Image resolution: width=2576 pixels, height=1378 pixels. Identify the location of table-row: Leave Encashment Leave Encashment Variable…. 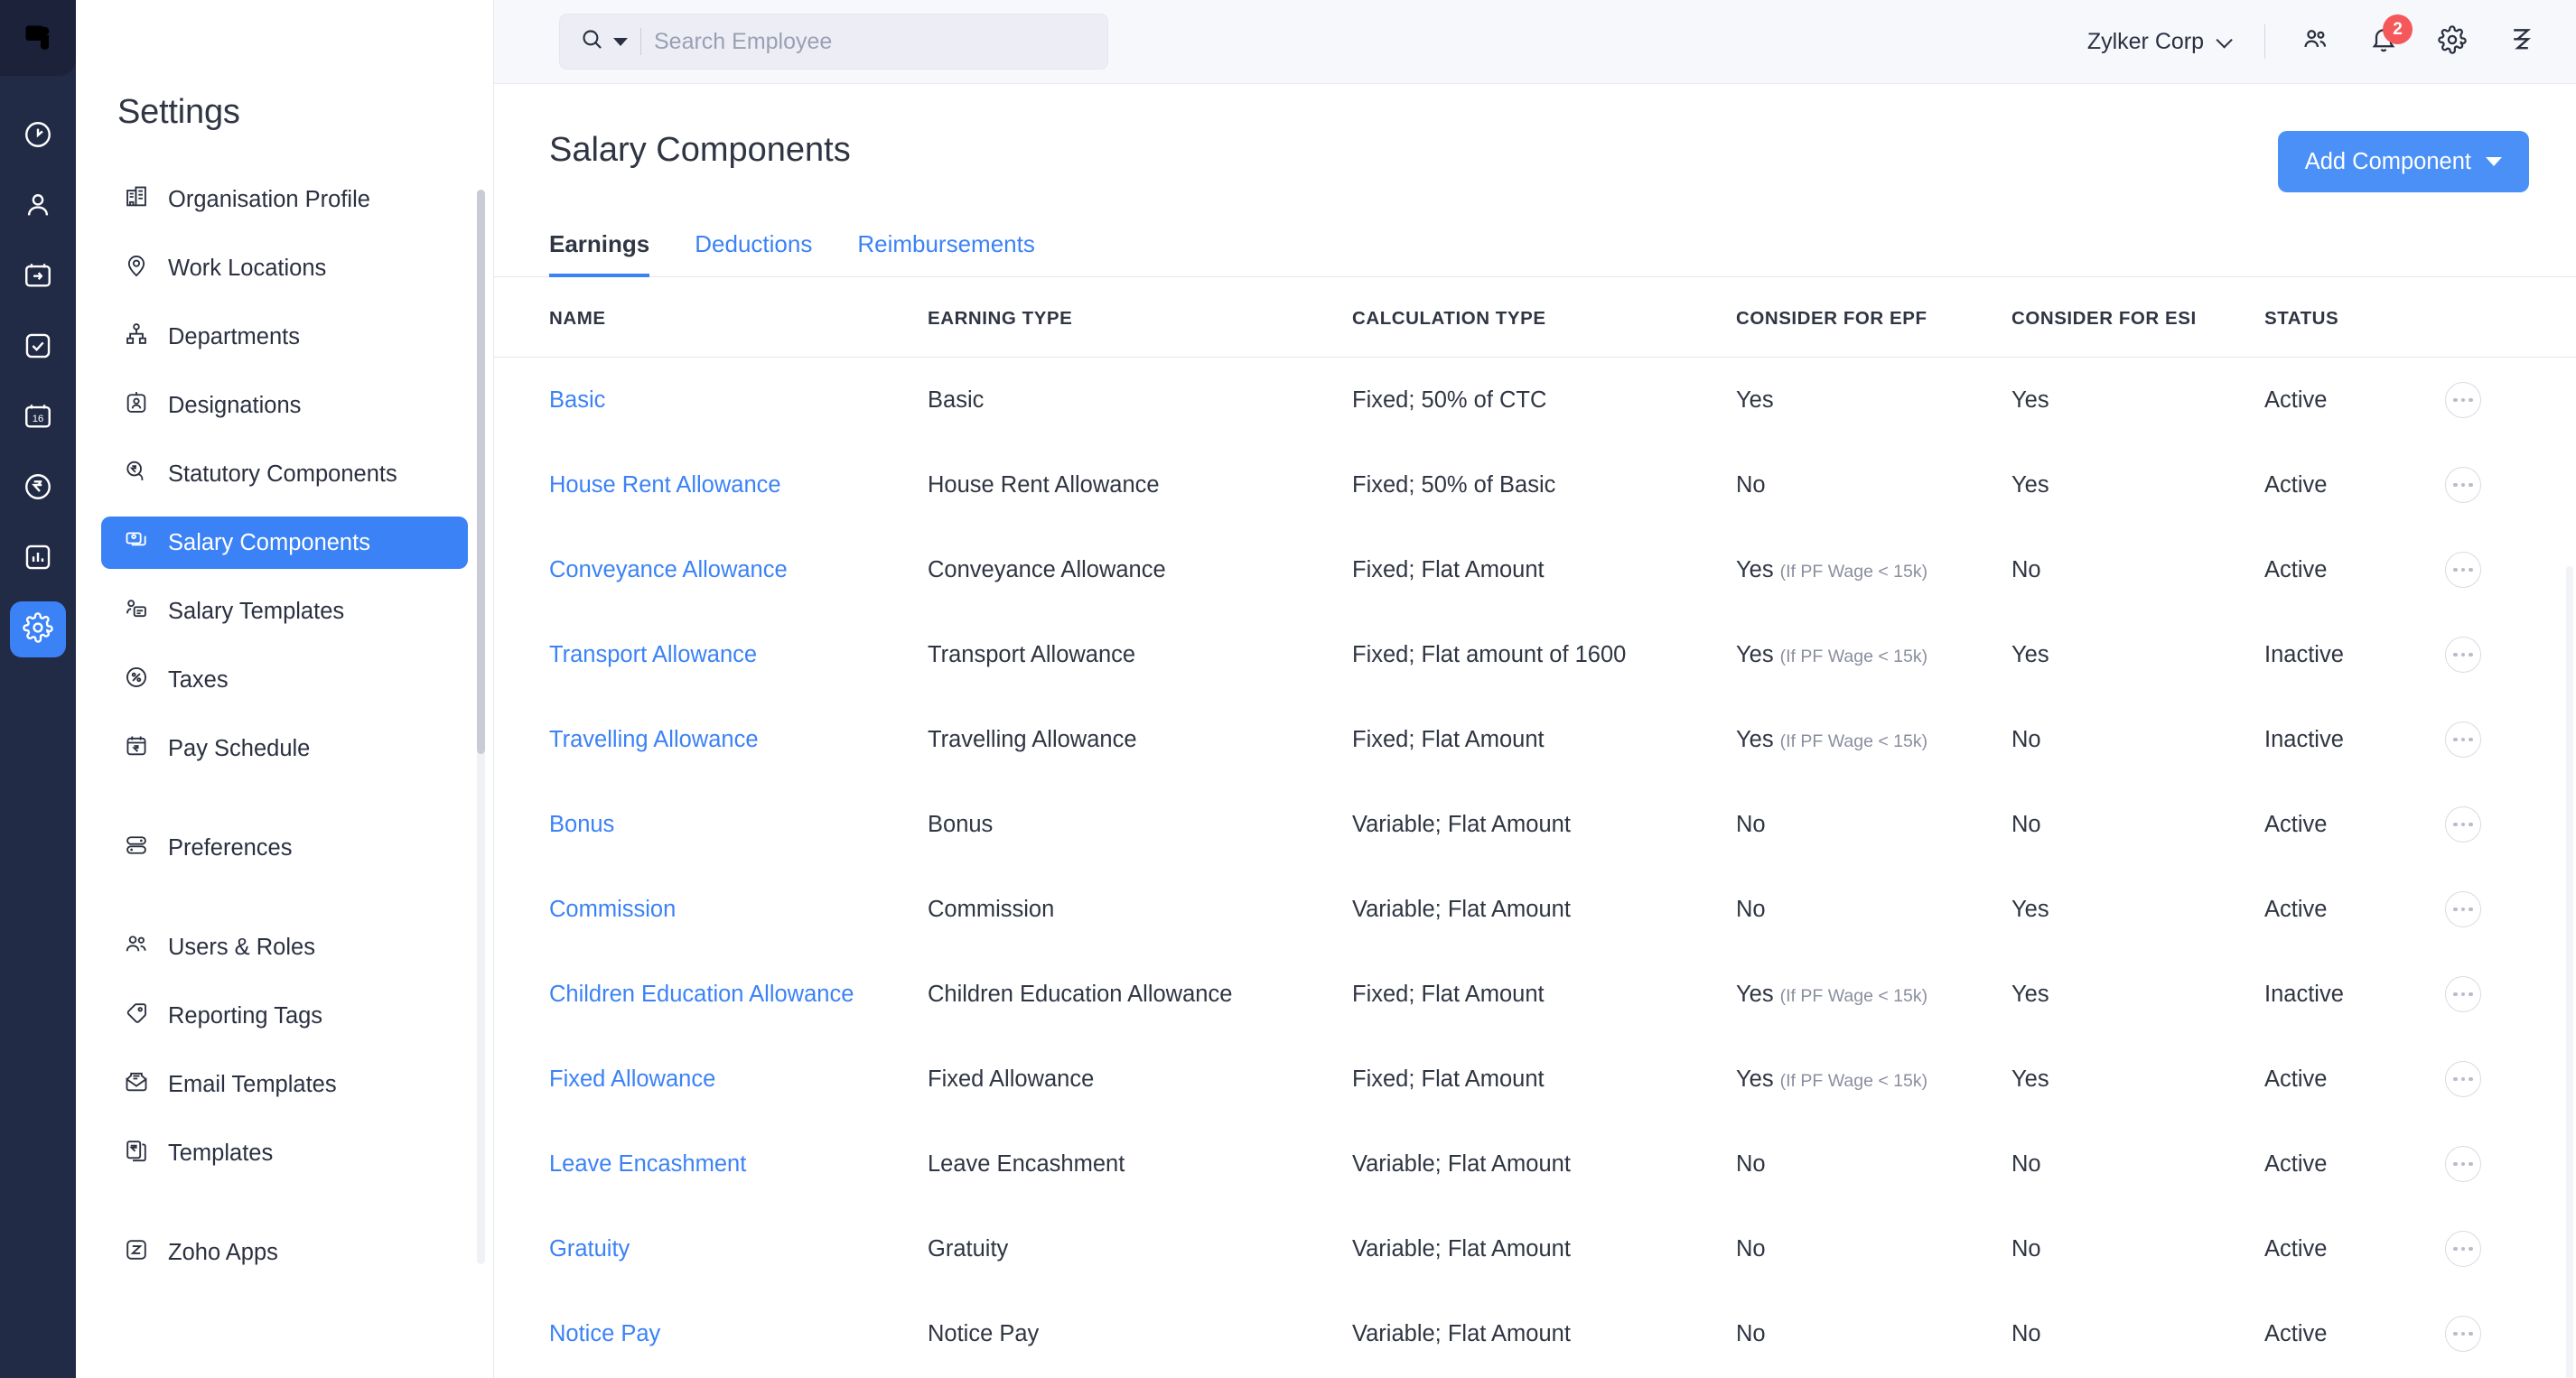
(1535, 1164).